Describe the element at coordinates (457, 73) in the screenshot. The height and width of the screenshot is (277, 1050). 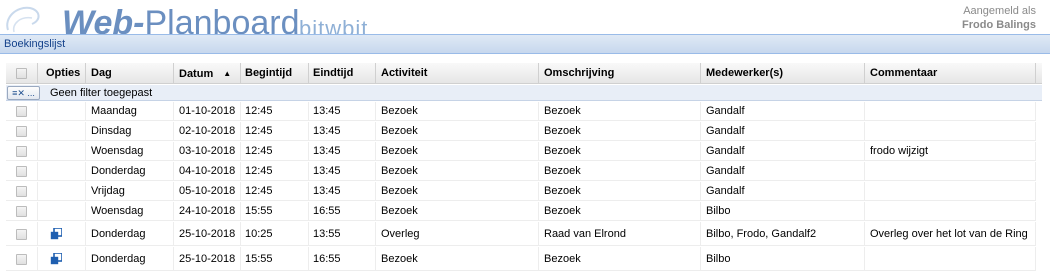
I see `column-activiteit: Activiteit` at that location.